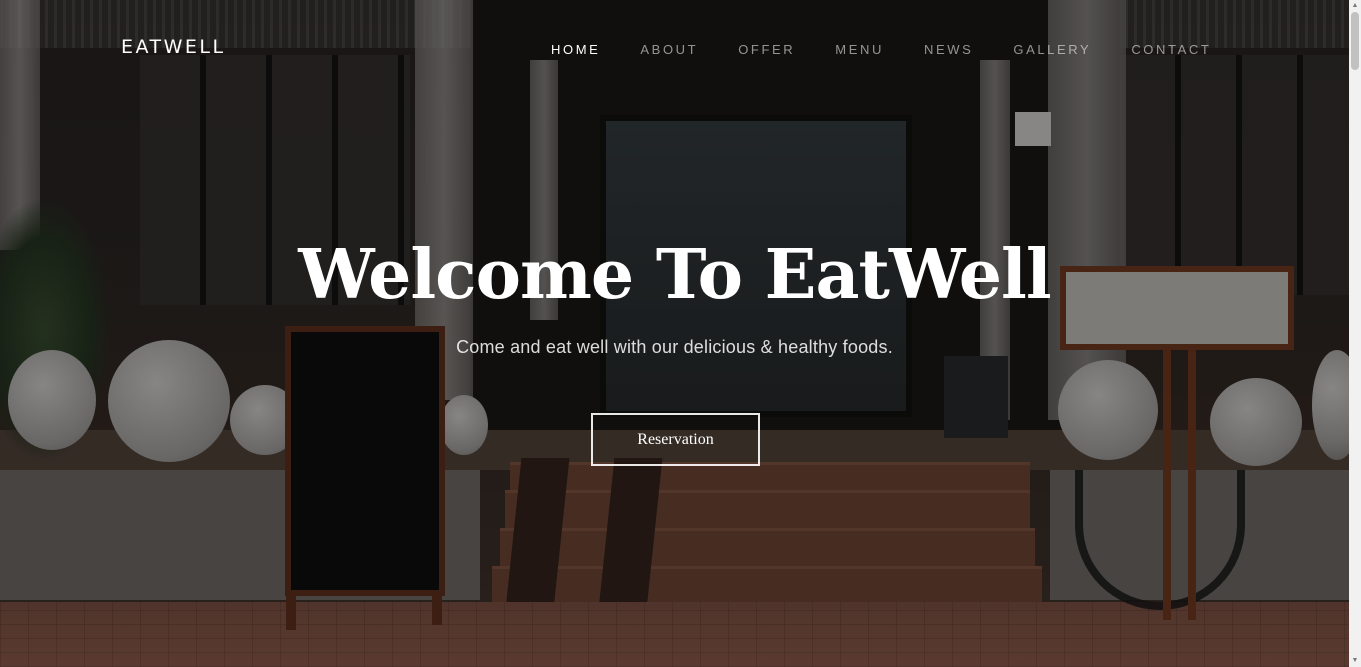  I want to click on nav-link-gallery: GALLERY, so click(1052, 49).